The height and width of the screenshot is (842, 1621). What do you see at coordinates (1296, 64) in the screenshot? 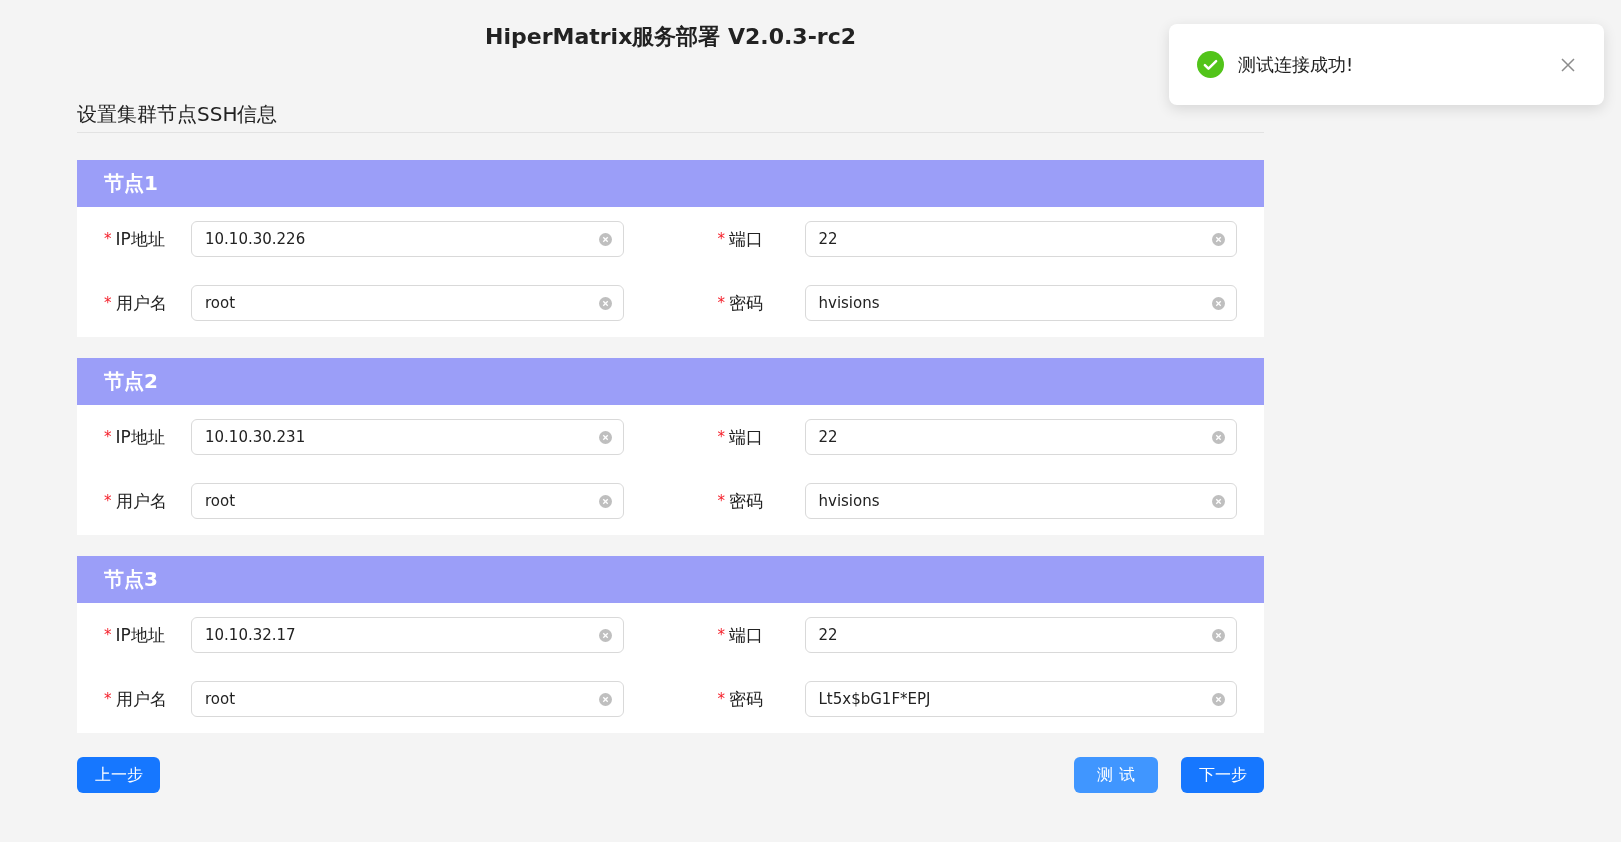
I see `toast-message: 测试连接成功!` at bounding box center [1296, 64].